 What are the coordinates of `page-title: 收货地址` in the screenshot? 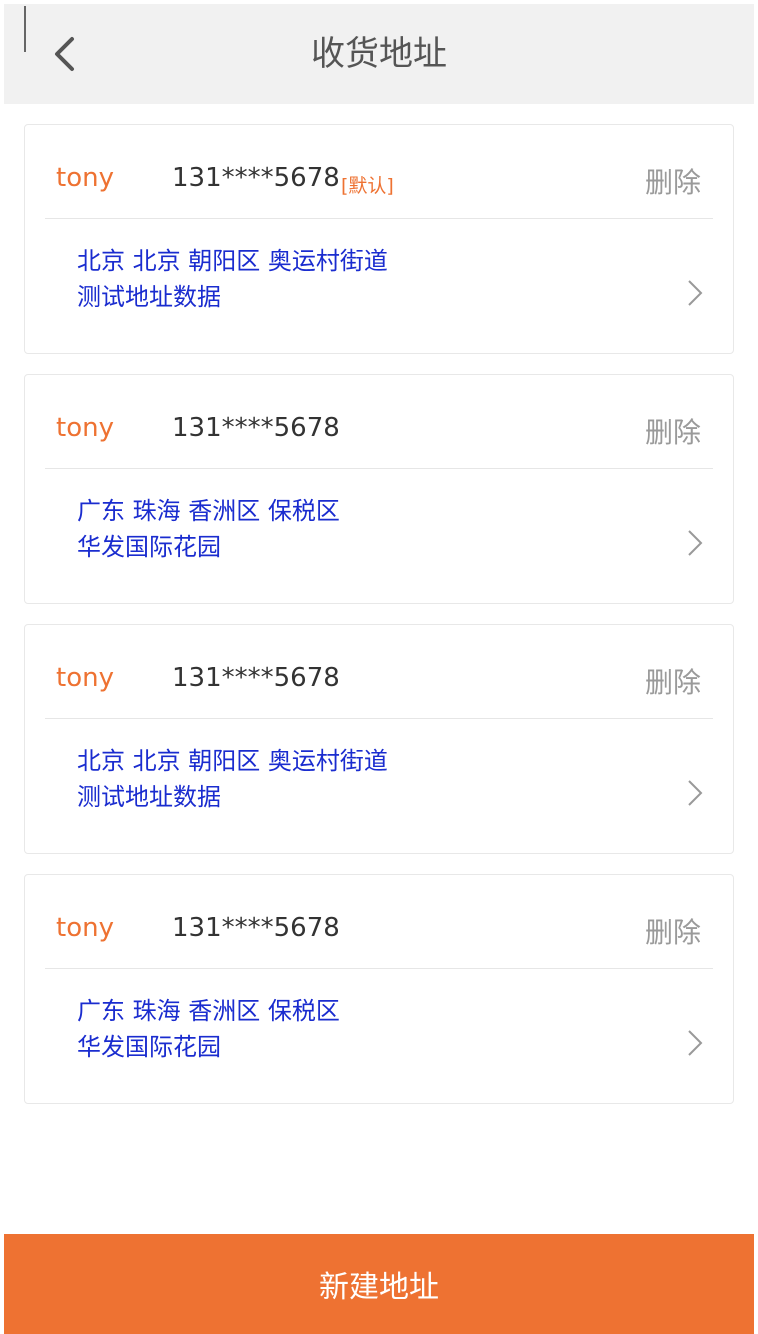 It's located at (379, 54).